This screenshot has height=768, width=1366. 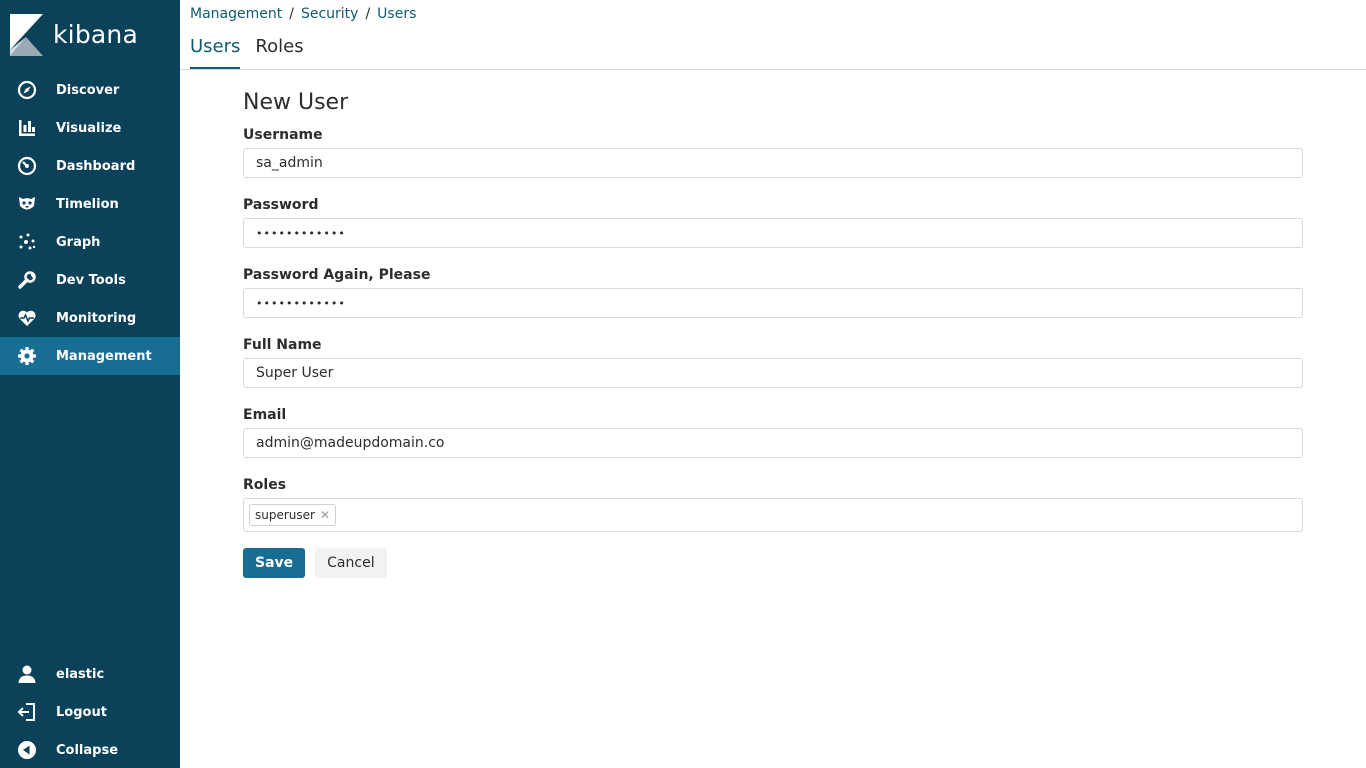 I want to click on sidebar-item-discover: Discover, so click(x=90, y=90).